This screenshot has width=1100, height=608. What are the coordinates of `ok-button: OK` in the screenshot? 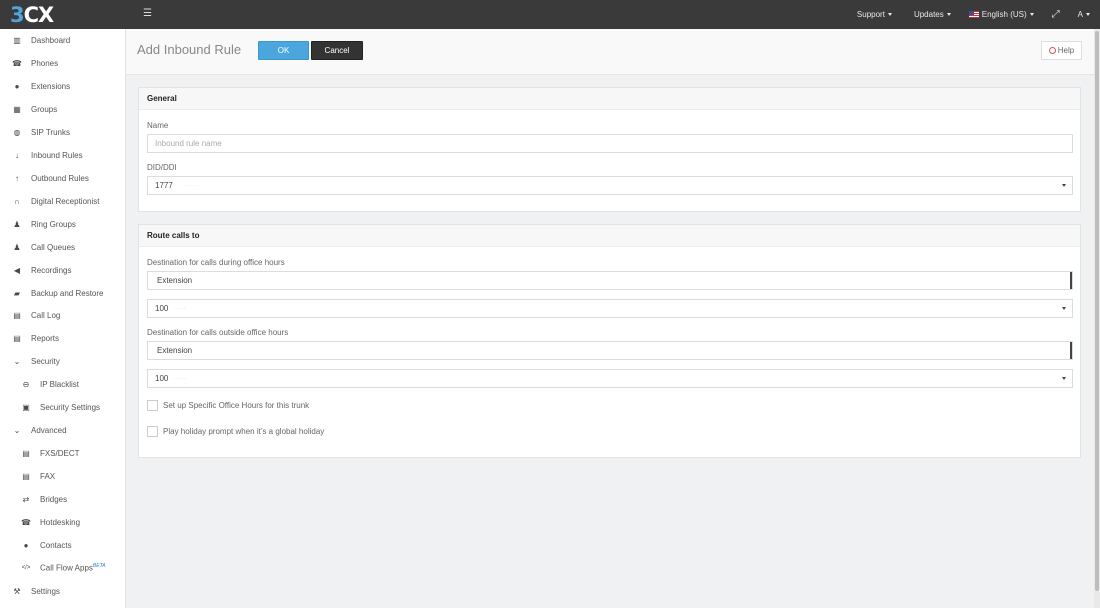 It's located at (283, 50).